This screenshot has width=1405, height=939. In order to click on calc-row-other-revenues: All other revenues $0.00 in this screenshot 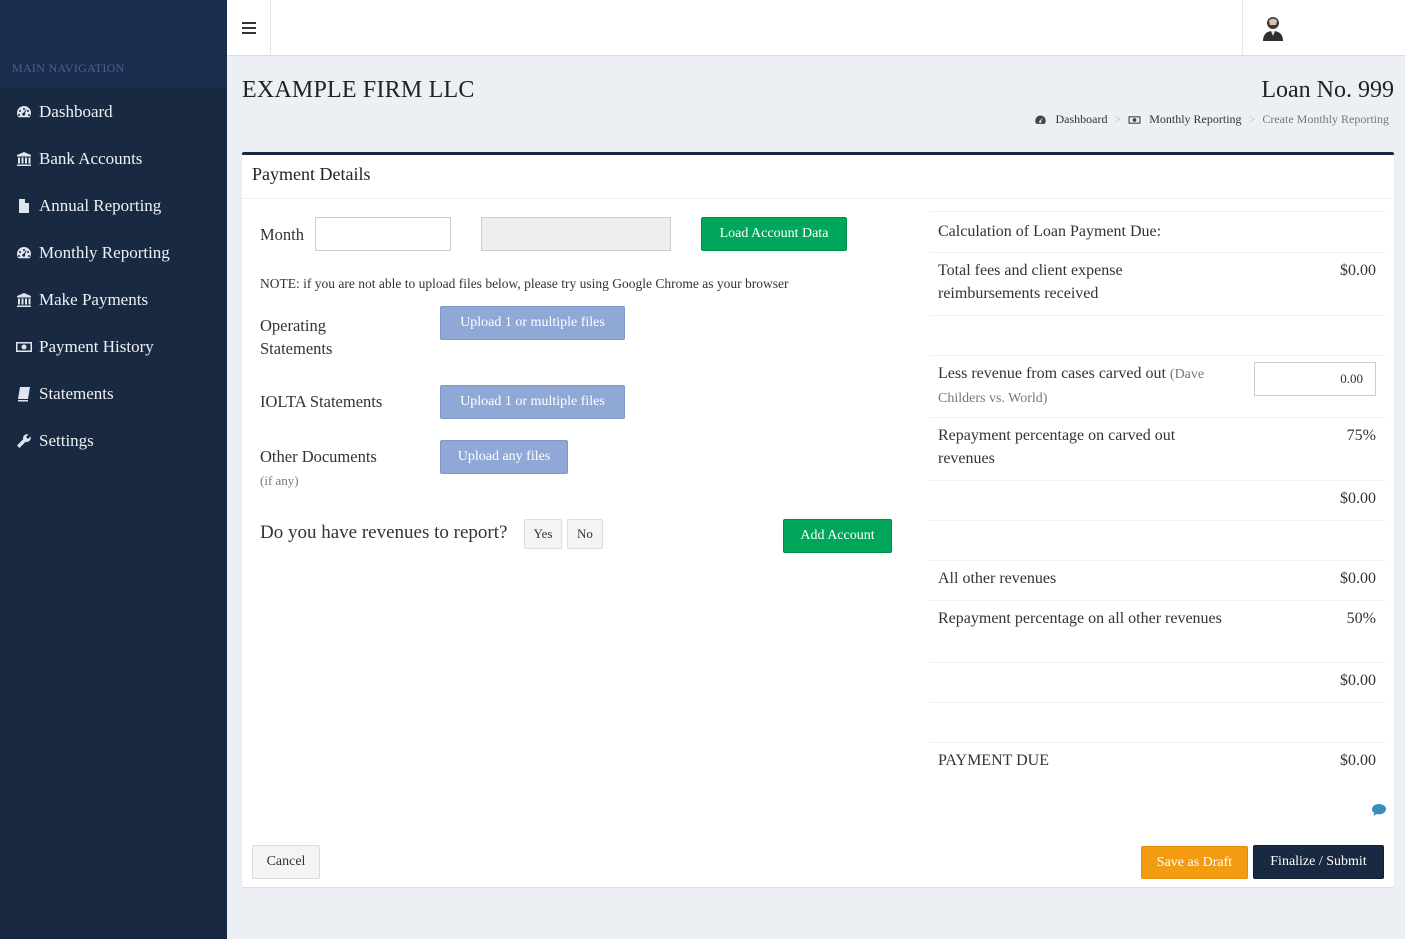, I will do `click(1157, 580)`.